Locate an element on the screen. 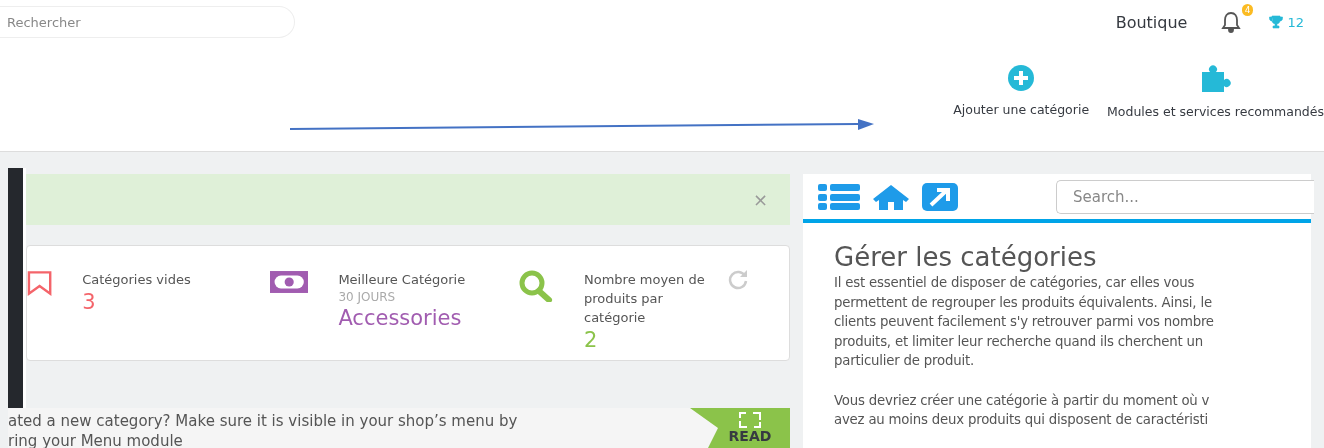 The image size is (1324, 448). kpi-period: 30 JOURS is located at coordinates (367, 296).